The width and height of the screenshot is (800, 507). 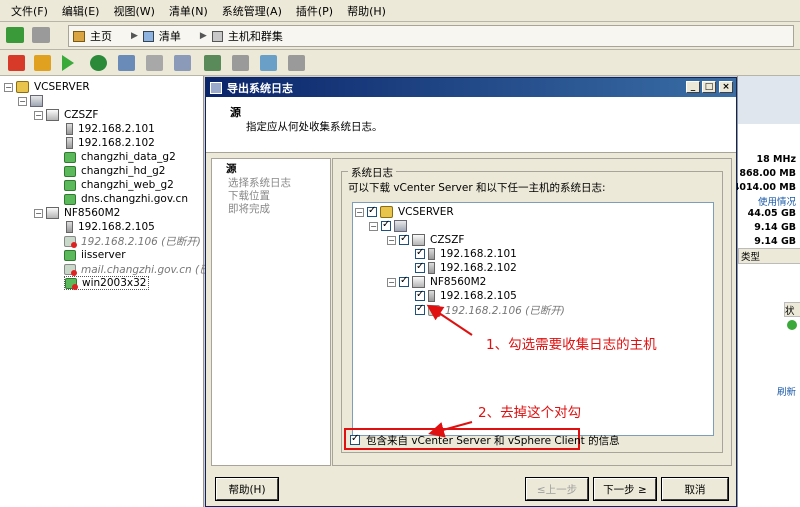 What do you see at coordinates (449, 371) in the screenshot?
I see `annotation-overlay` at bounding box center [449, 371].